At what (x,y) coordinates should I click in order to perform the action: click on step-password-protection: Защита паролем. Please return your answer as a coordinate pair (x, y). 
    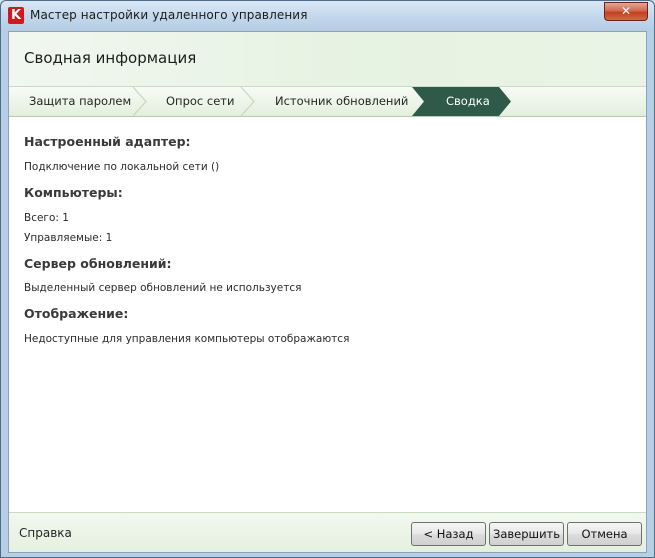
    Looking at the image, I should click on (80, 101).